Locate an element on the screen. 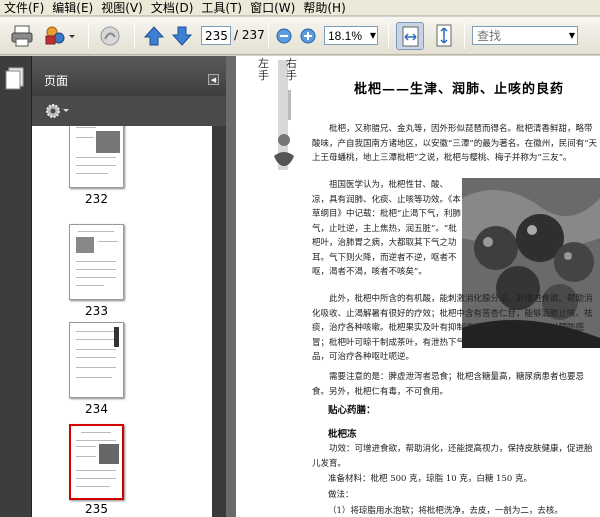 This screenshot has height=517, width=600. panel-header: 页面 ◀ is located at coordinates (129, 76).